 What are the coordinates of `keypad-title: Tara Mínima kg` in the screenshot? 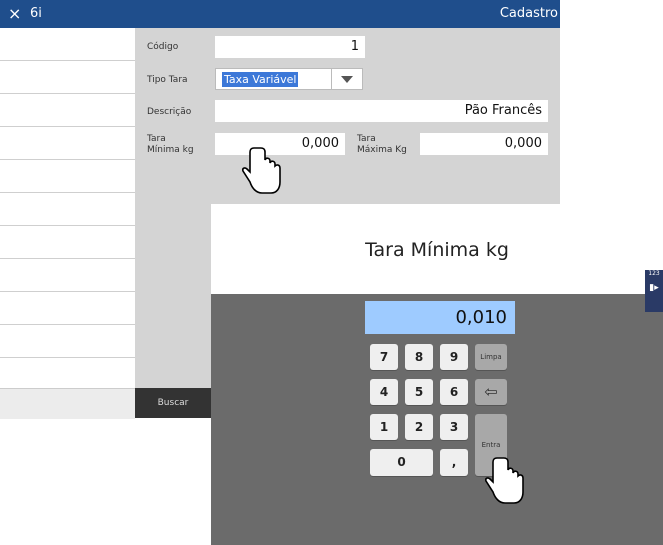 It's located at (437, 250).